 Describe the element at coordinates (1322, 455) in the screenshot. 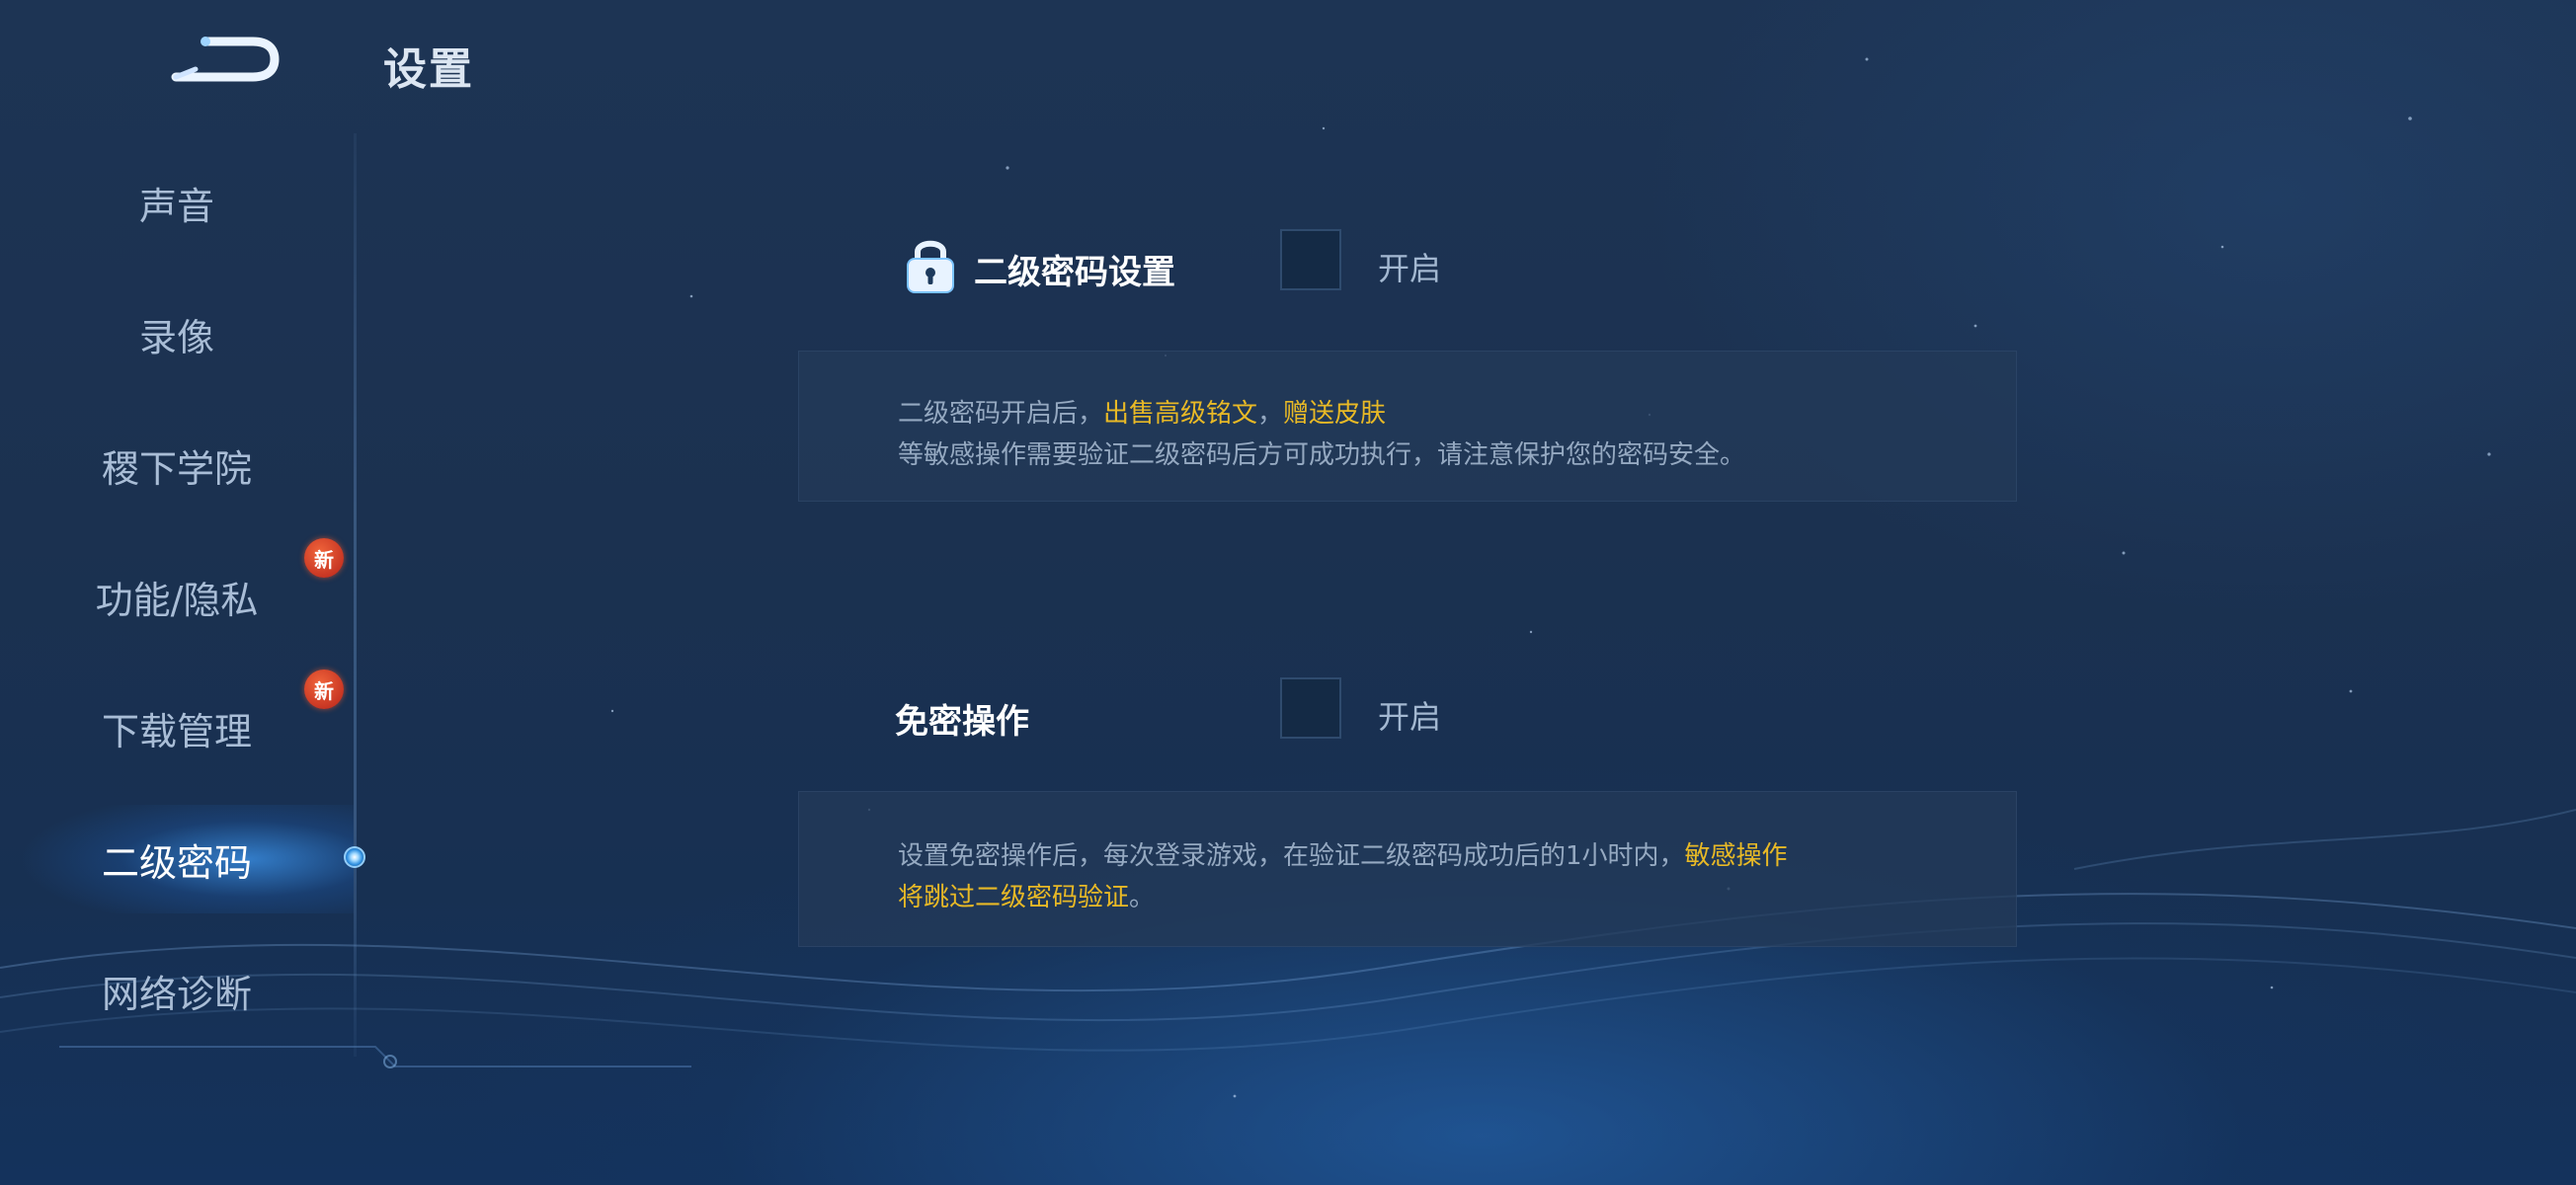

I see `second-password-info-line2: 等敏感操作需要验证二级密码后方可成功执行，请注意保护您的密码安全。` at that location.